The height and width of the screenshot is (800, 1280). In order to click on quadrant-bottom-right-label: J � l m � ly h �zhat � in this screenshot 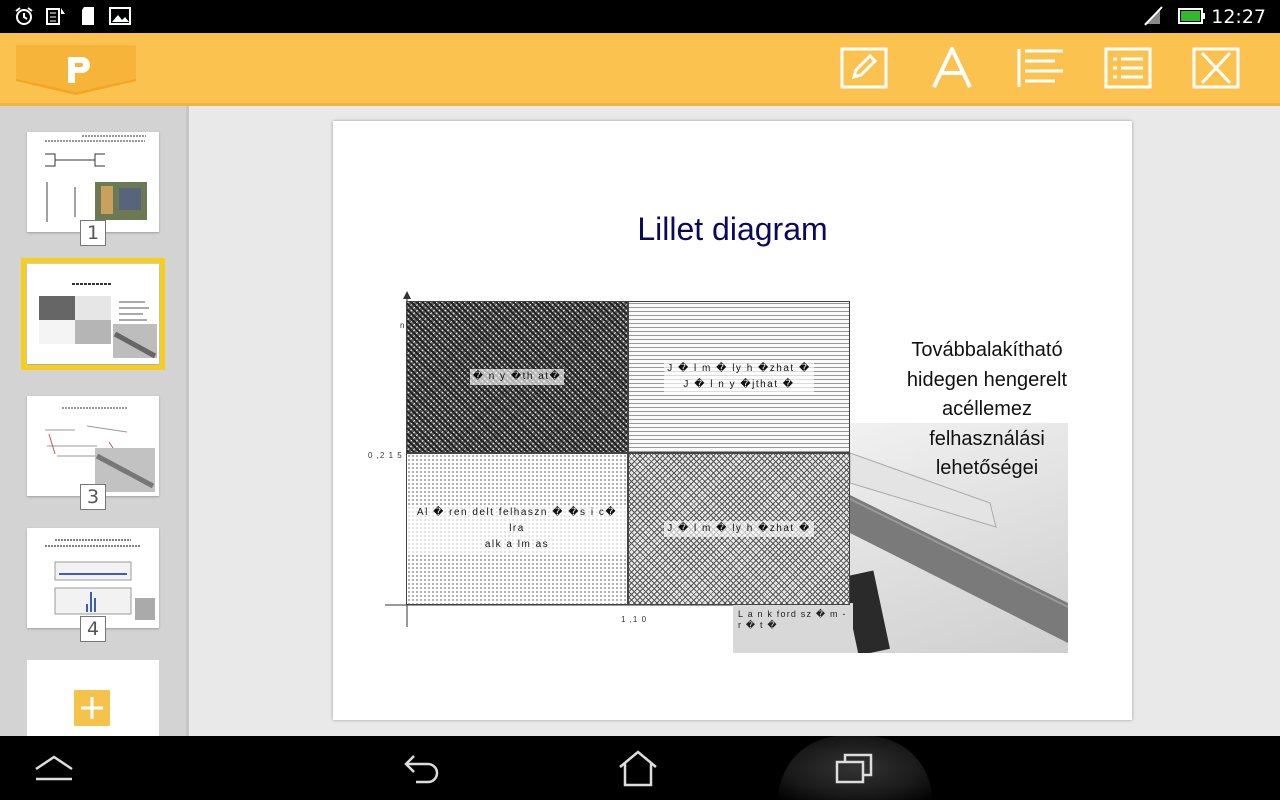, I will do `click(739, 529)`.